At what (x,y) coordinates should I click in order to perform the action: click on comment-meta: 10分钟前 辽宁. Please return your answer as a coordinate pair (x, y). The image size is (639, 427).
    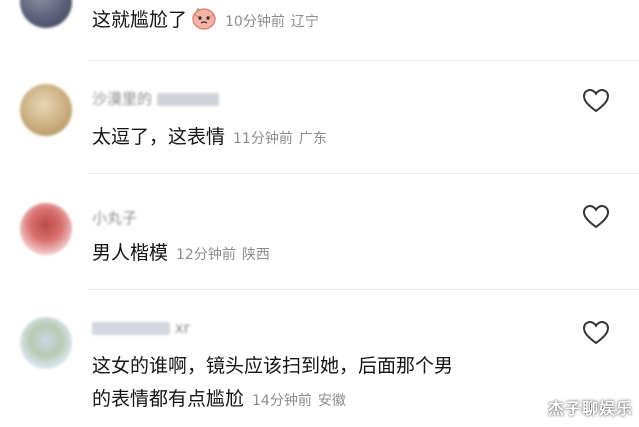
    Looking at the image, I should click on (272, 22).